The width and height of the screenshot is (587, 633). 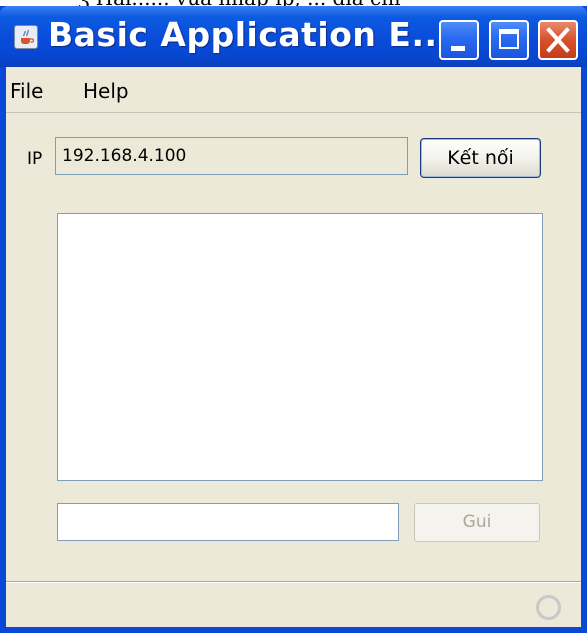 What do you see at coordinates (480, 158) in the screenshot?
I see `connect-button: Kết nối` at bounding box center [480, 158].